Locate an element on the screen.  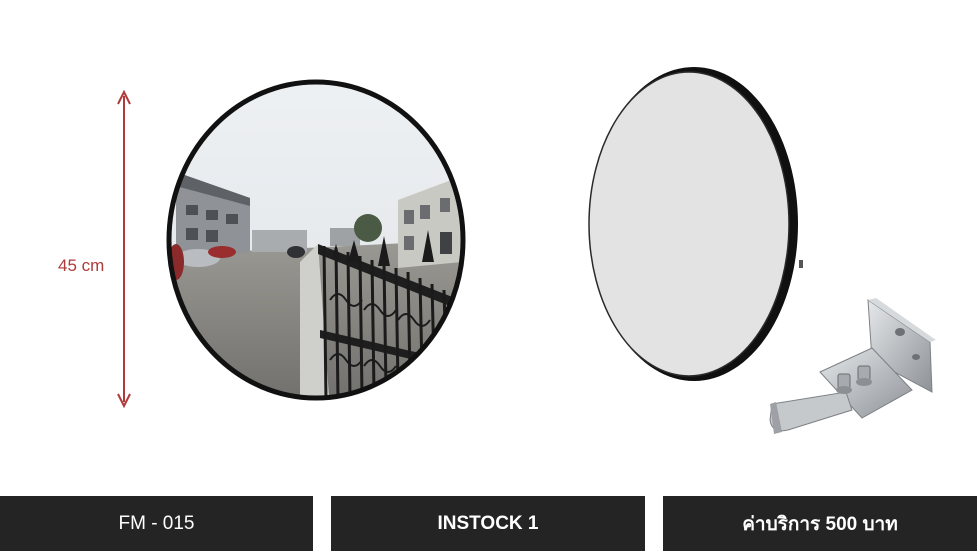
product-code-text: FM - 015 is located at coordinates (156, 523).